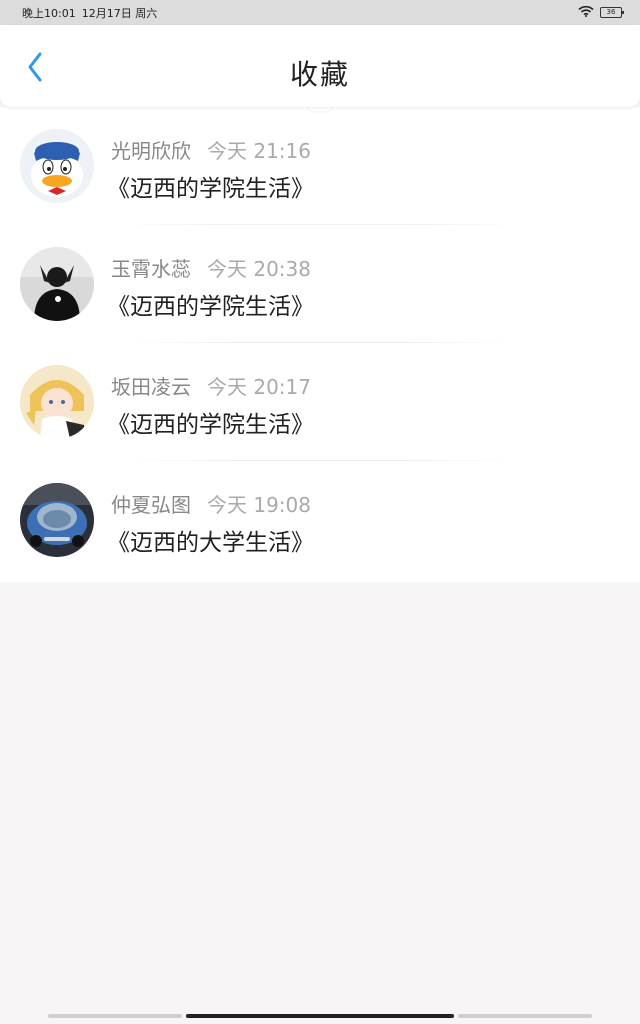 The width and height of the screenshot is (640, 1024). I want to click on home-indicator, so click(320, 1016).